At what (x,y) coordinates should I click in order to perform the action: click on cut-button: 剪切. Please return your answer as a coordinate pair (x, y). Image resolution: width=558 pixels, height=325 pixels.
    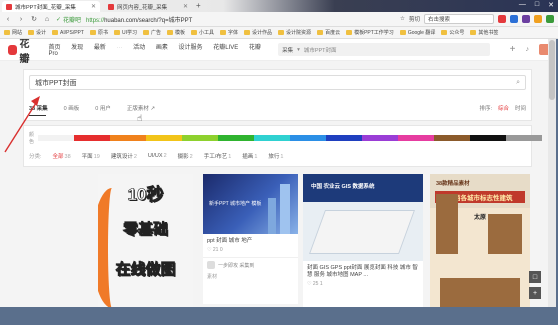
    Looking at the image, I should click on (414, 19).